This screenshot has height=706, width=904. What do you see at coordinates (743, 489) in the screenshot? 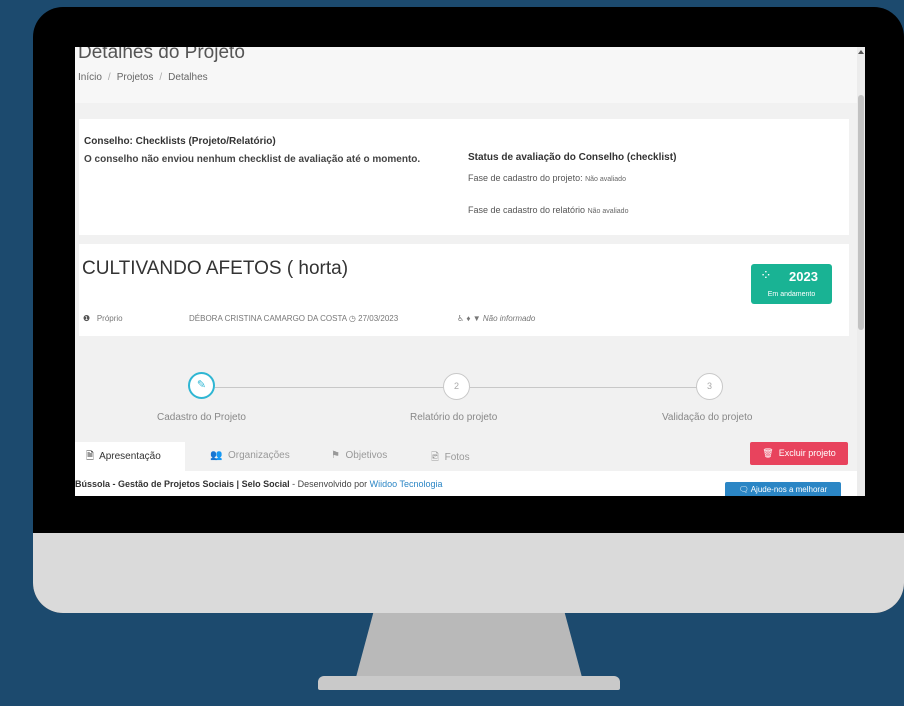
I see `chat-icon: 🗨` at bounding box center [743, 489].